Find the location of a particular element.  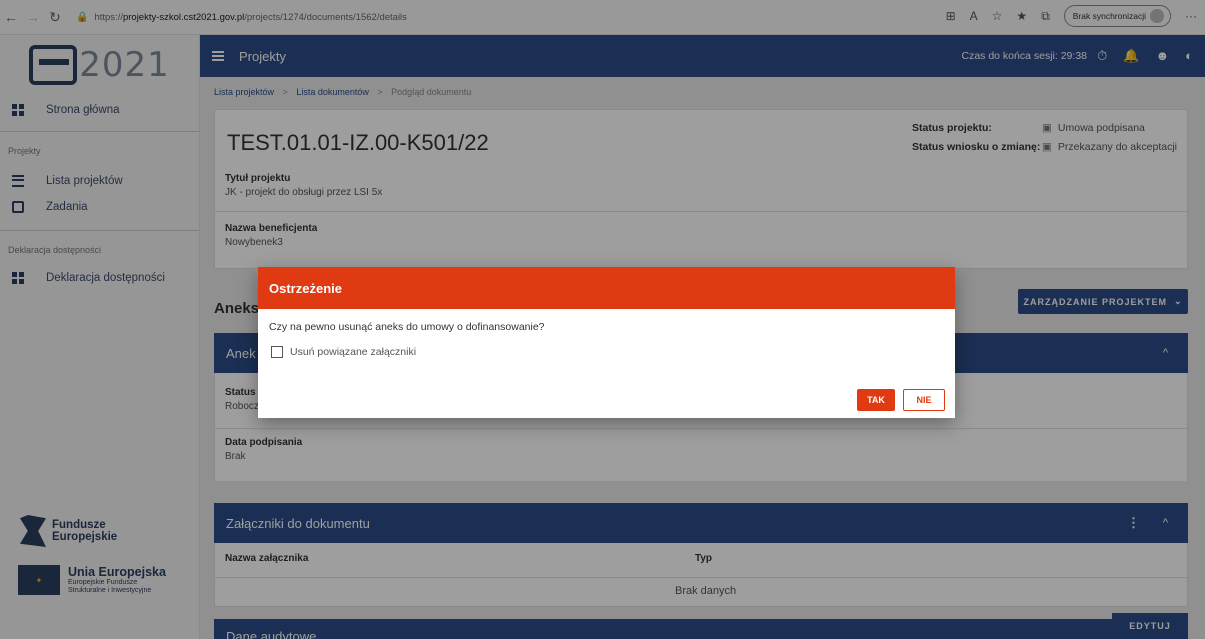

checkbox-box is located at coordinates (277, 352).